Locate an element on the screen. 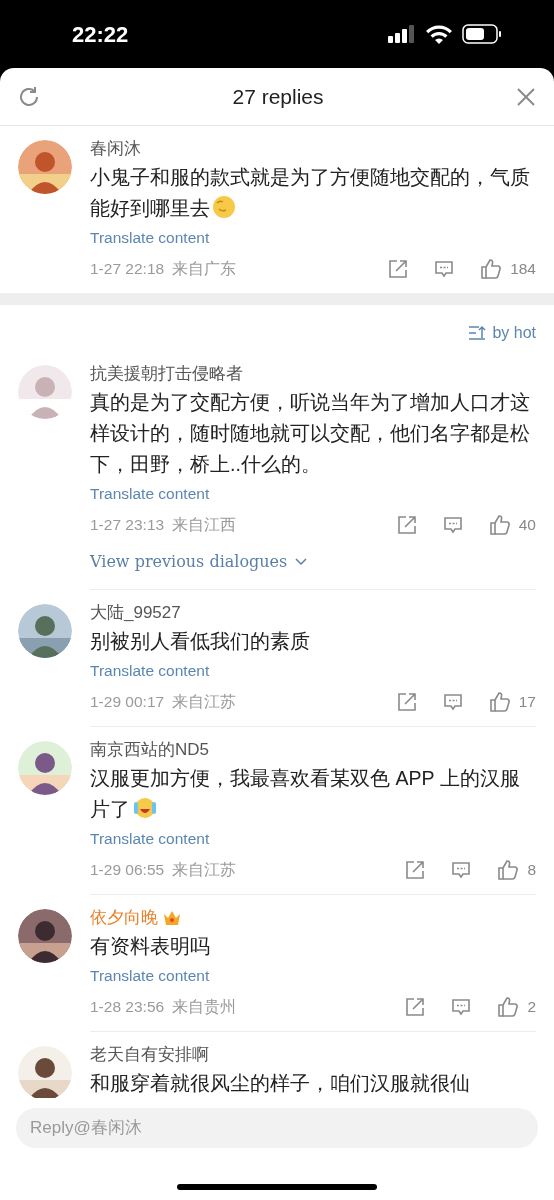 This screenshot has width=554, height=1200. header-title: 27 replies is located at coordinates (278, 96).